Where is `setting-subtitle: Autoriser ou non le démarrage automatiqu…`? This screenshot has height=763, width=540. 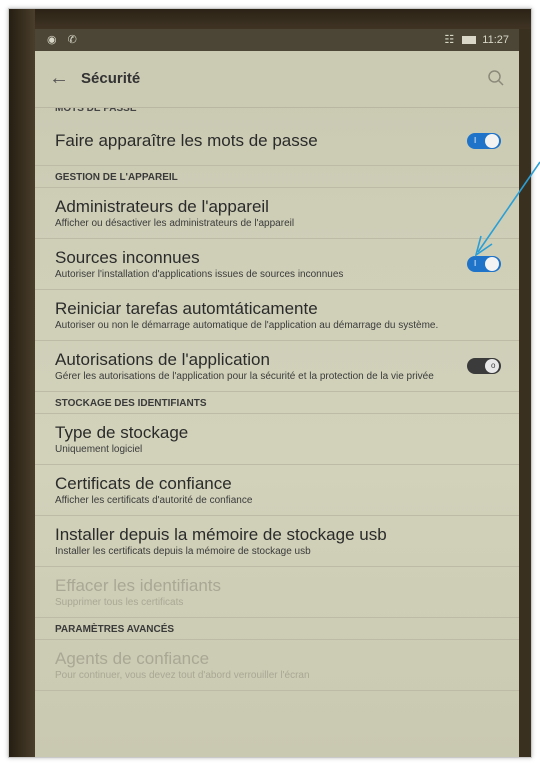 setting-subtitle: Autoriser ou non le démarrage automatiqu… is located at coordinates (247, 325).